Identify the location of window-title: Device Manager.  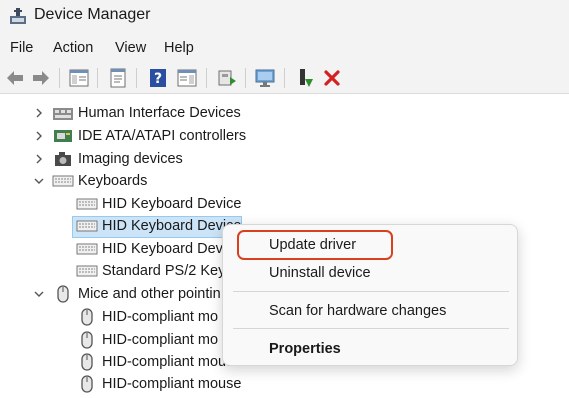
(92, 14).